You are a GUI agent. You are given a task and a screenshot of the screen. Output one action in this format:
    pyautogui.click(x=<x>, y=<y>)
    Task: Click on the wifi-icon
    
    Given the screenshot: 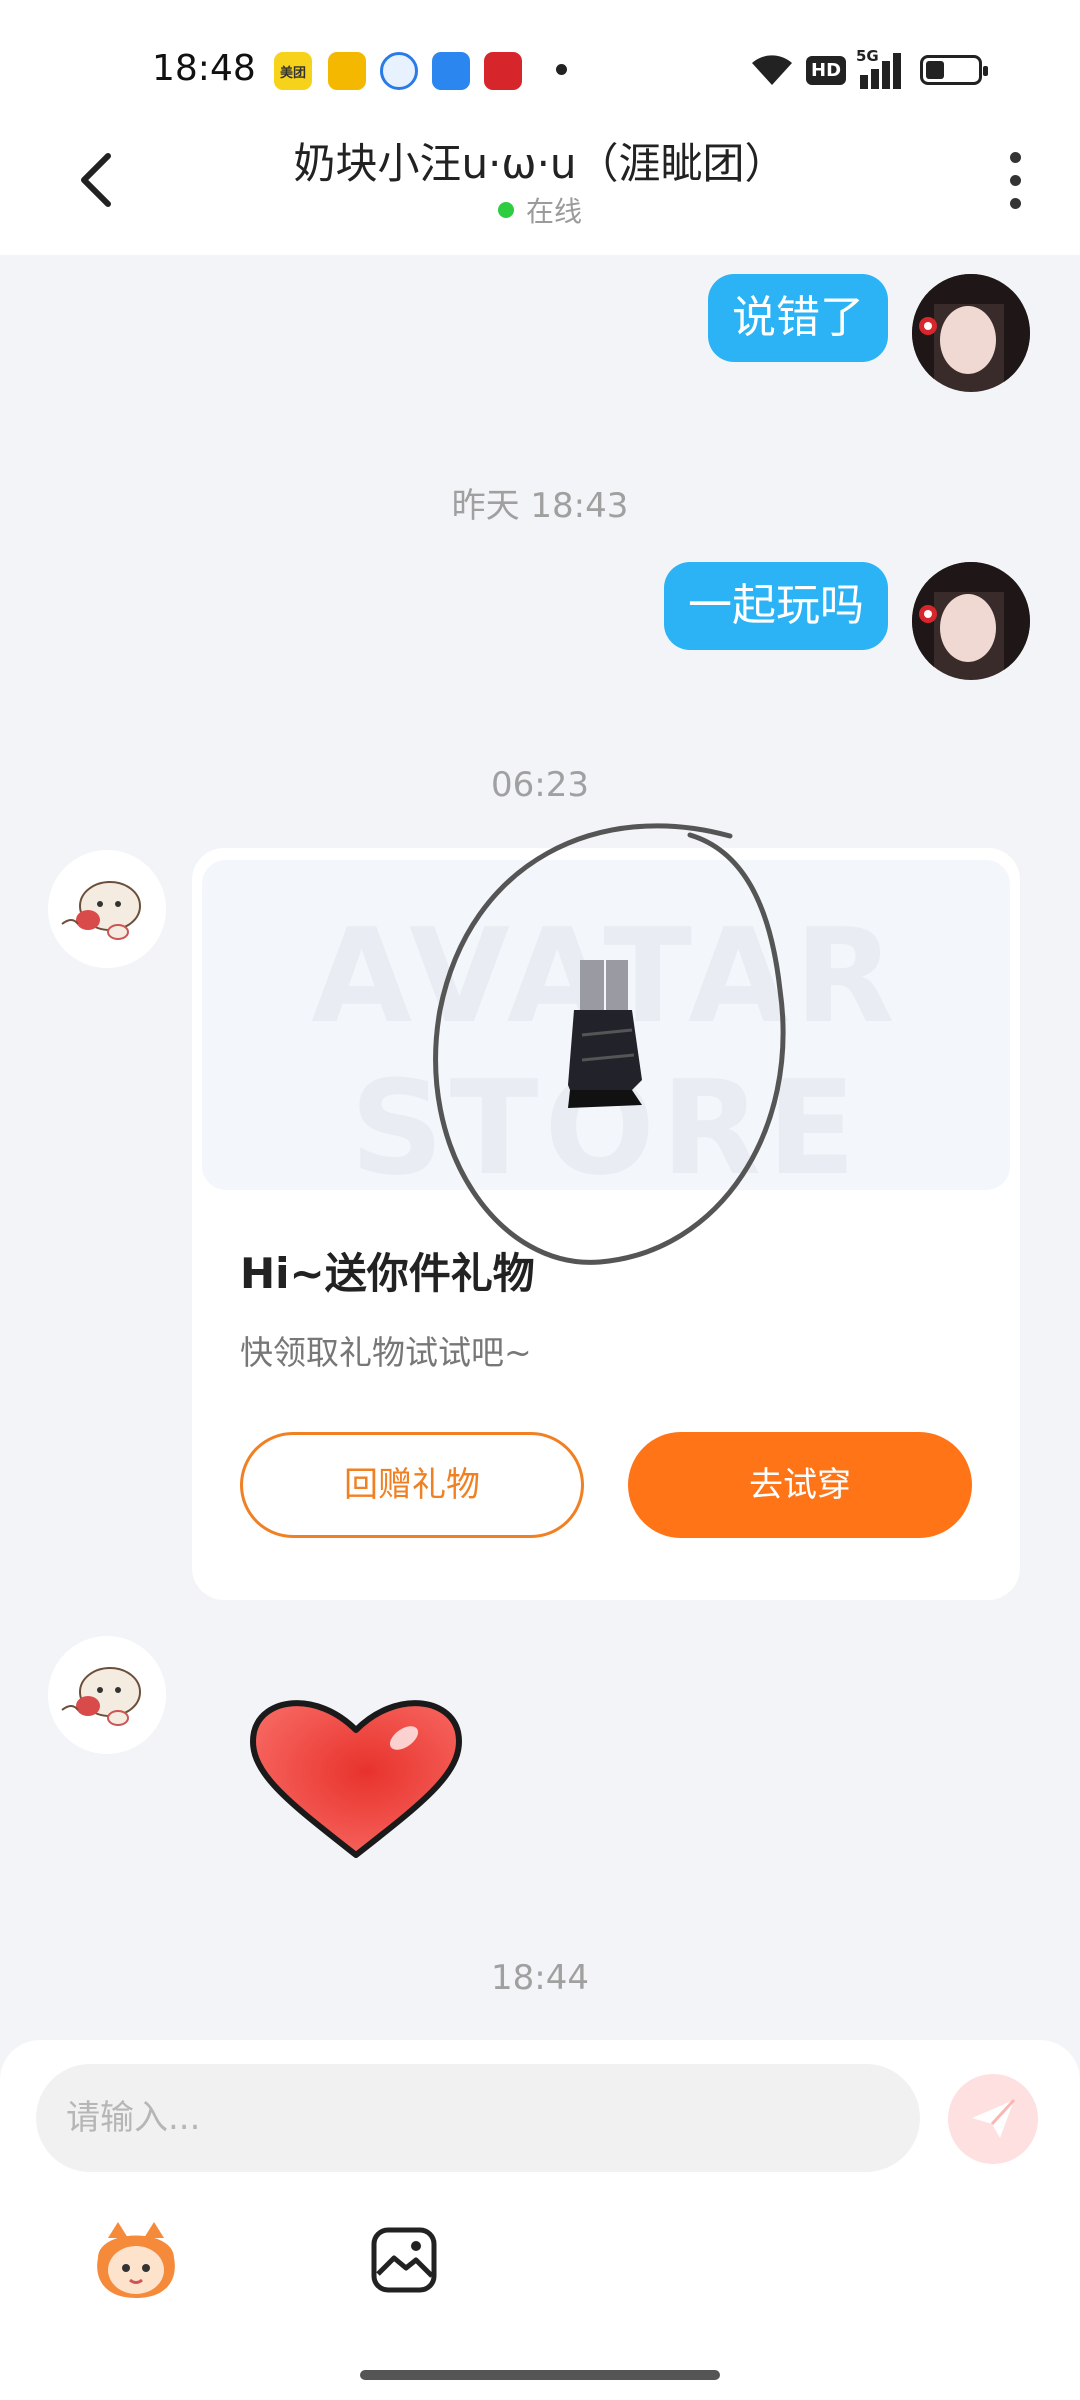 What is the action you would take?
    pyautogui.click(x=772, y=70)
    